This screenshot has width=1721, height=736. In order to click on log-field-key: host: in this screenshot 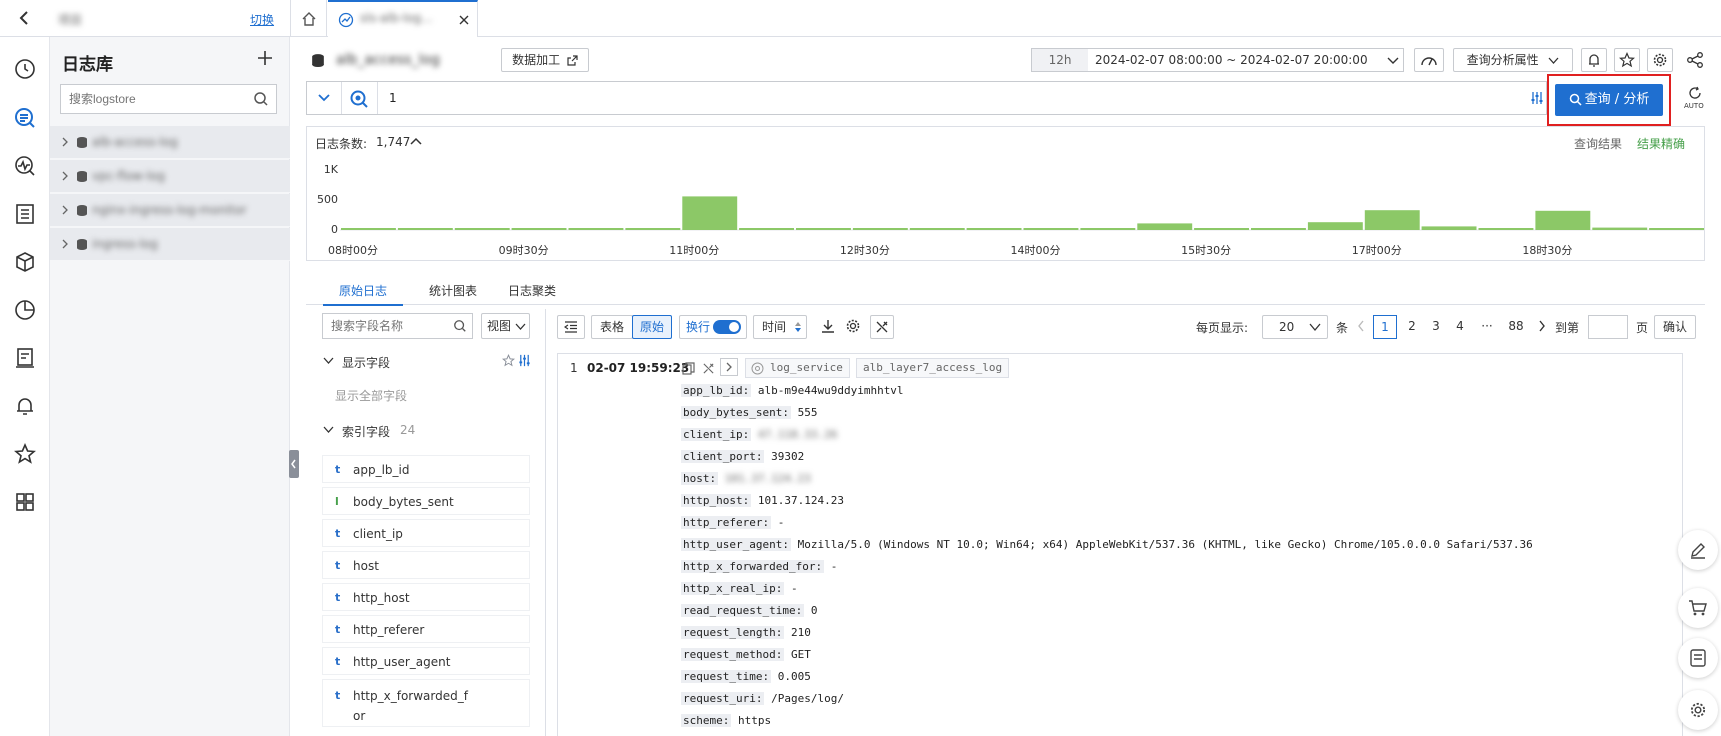, I will do `click(700, 478)`.